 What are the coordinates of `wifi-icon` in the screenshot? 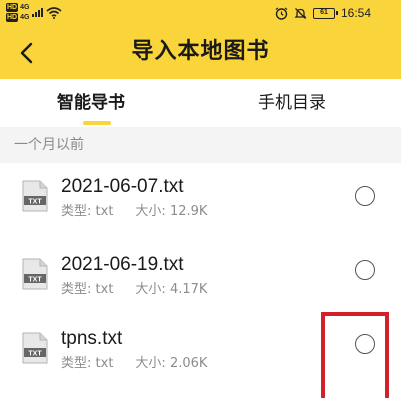 It's located at (54, 12).